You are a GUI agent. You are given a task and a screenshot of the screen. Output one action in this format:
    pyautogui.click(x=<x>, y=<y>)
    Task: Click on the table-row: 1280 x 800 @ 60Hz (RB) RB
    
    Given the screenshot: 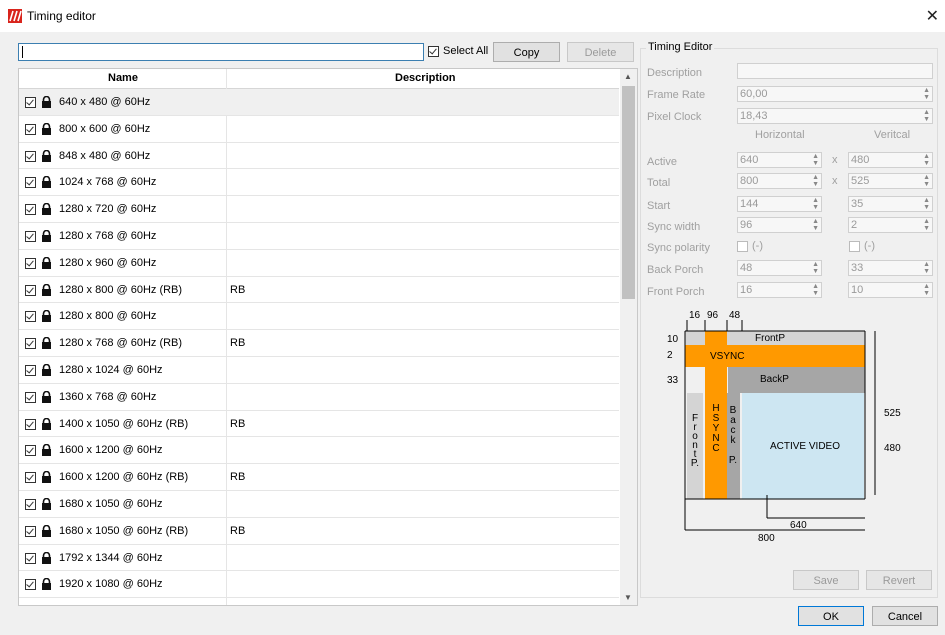 What is the action you would take?
    pyautogui.click(x=319, y=290)
    